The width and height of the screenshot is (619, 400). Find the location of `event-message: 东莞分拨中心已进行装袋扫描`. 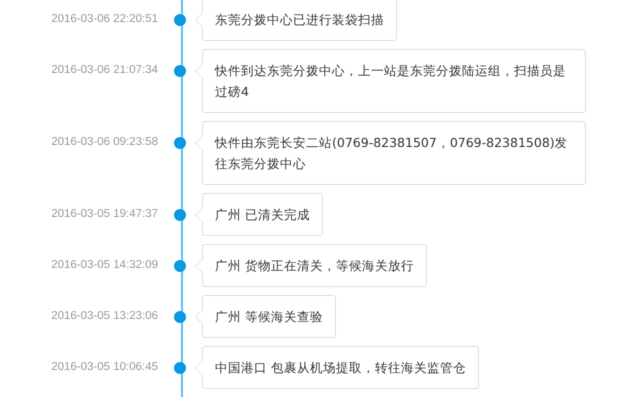

event-message: 东莞分拨中心已进行装袋扫描 is located at coordinates (299, 20).